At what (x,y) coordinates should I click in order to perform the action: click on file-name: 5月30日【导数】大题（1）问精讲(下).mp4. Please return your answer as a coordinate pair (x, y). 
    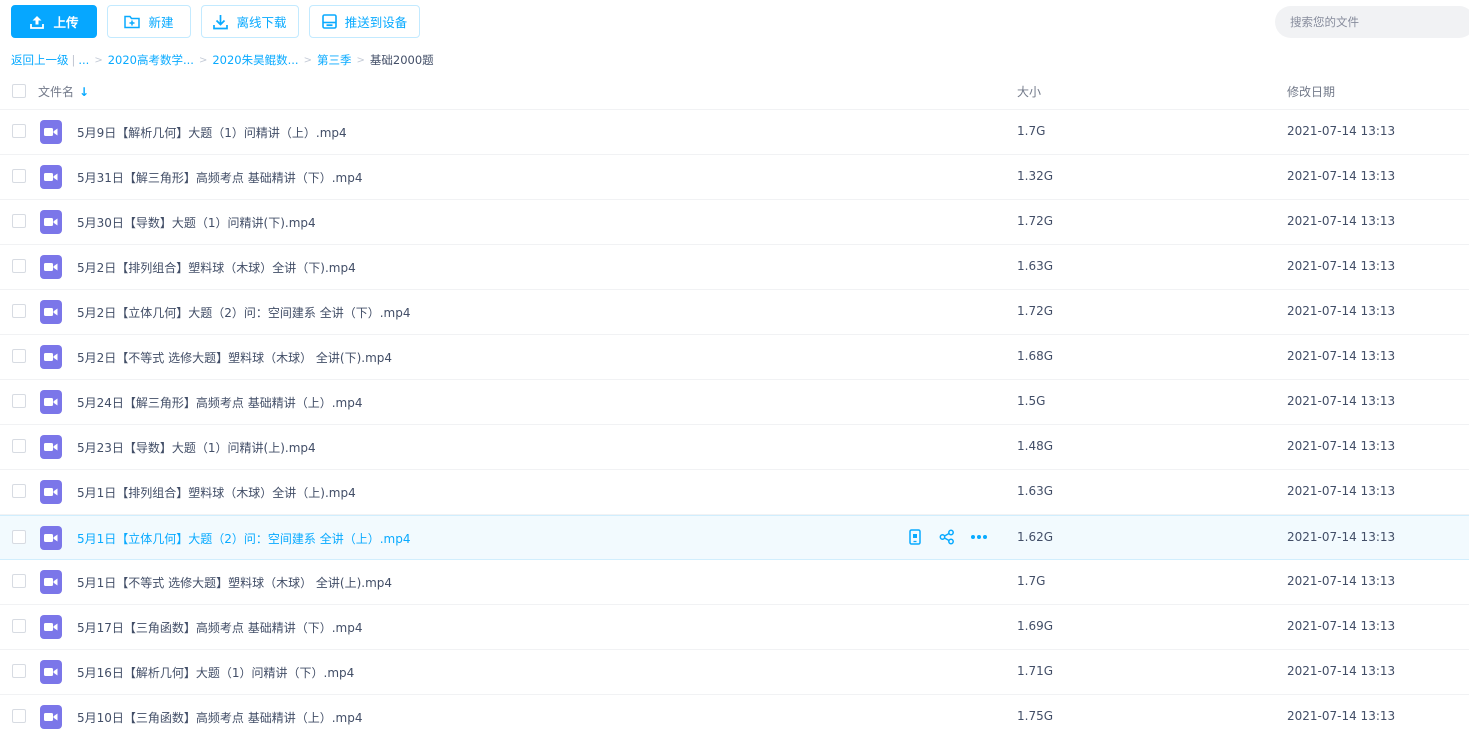
    Looking at the image, I should click on (196, 222).